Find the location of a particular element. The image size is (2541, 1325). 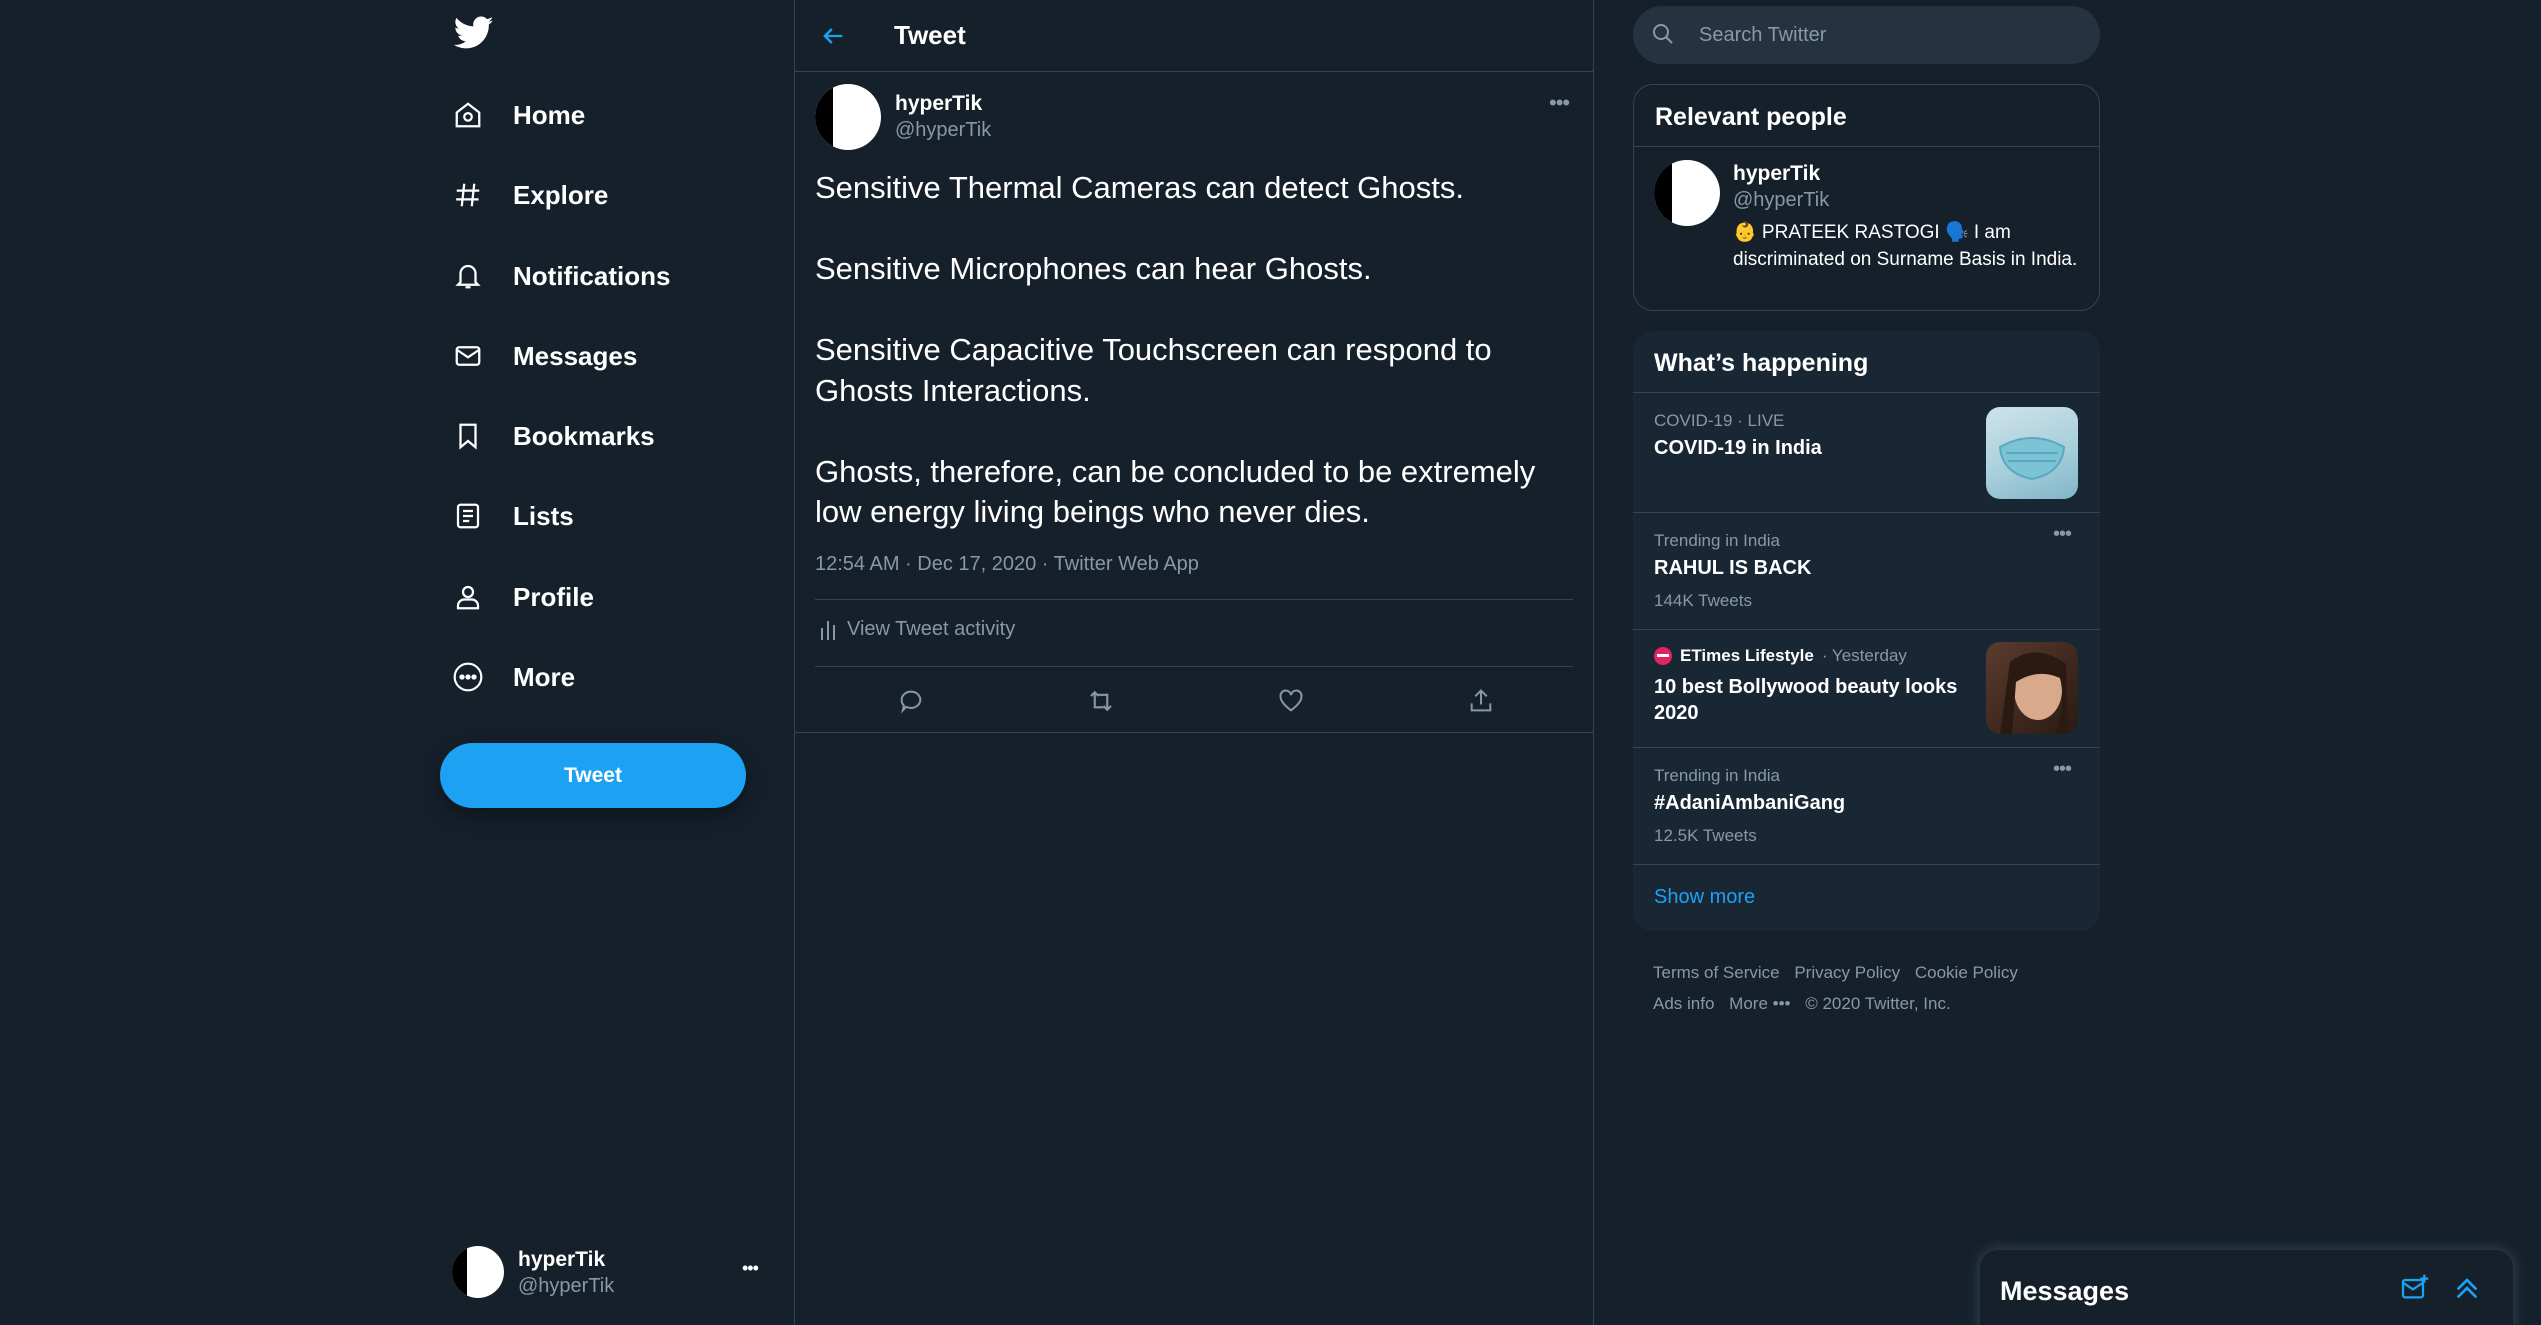

nav-item-label: Lists is located at coordinates (543, 515).